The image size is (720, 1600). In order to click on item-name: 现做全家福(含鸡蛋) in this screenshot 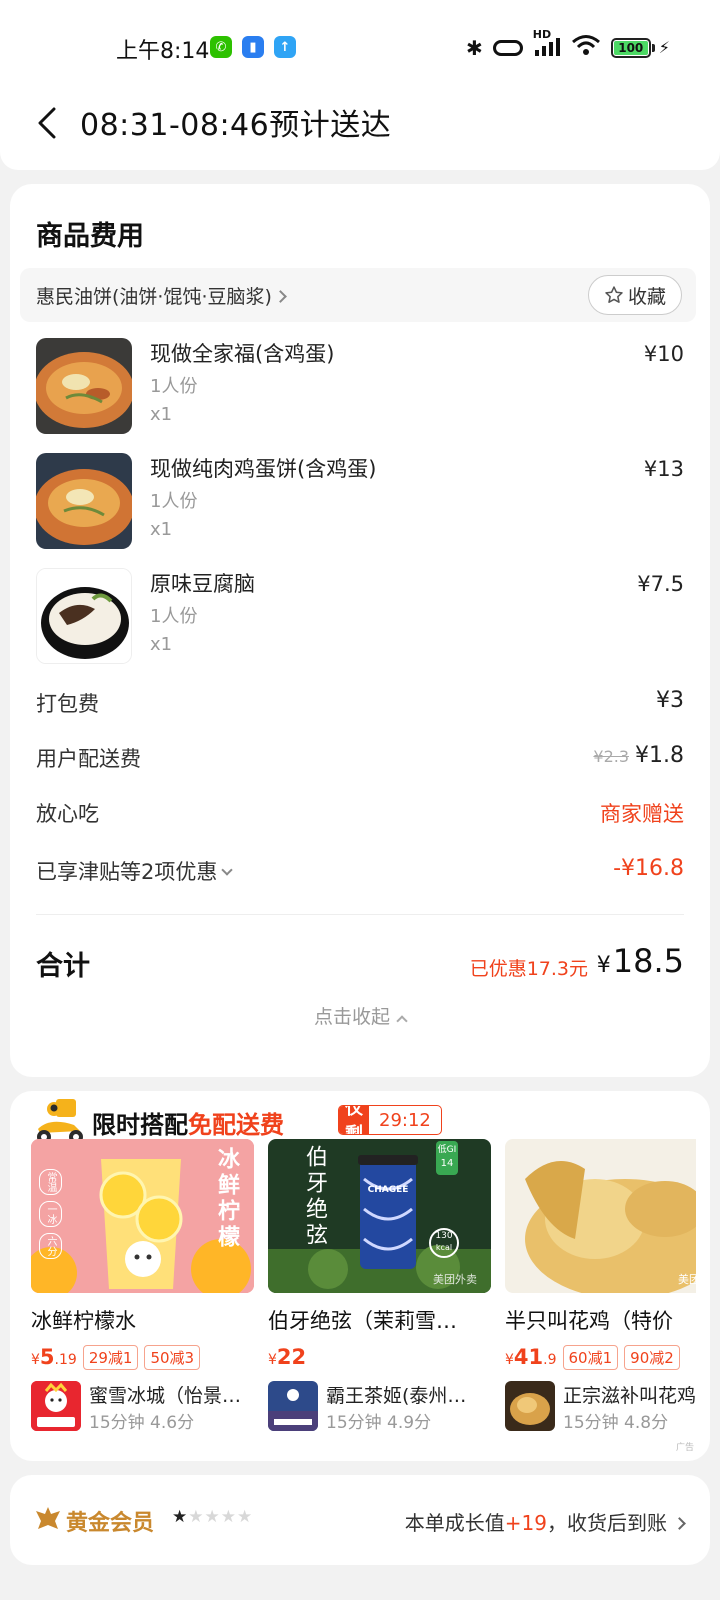, I will do `click(242, 354)`.